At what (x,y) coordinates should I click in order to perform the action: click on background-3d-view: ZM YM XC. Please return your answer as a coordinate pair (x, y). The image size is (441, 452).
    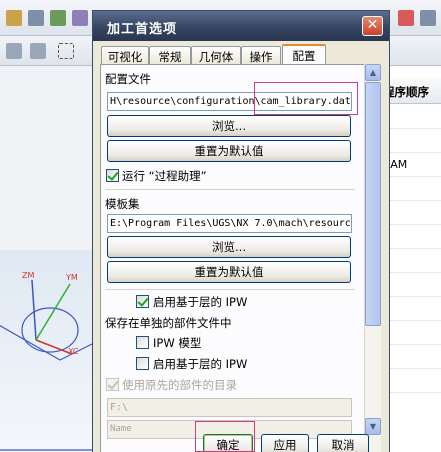
    Looking at the image, I should click on (50, 351).